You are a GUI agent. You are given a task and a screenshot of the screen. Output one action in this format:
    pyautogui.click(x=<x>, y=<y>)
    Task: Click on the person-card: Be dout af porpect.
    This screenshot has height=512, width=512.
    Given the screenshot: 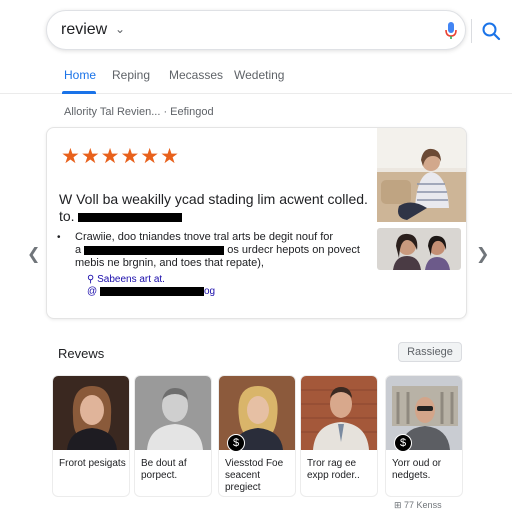 What is the action you would take?
    pyautogui.click(x=173, y=436)
    